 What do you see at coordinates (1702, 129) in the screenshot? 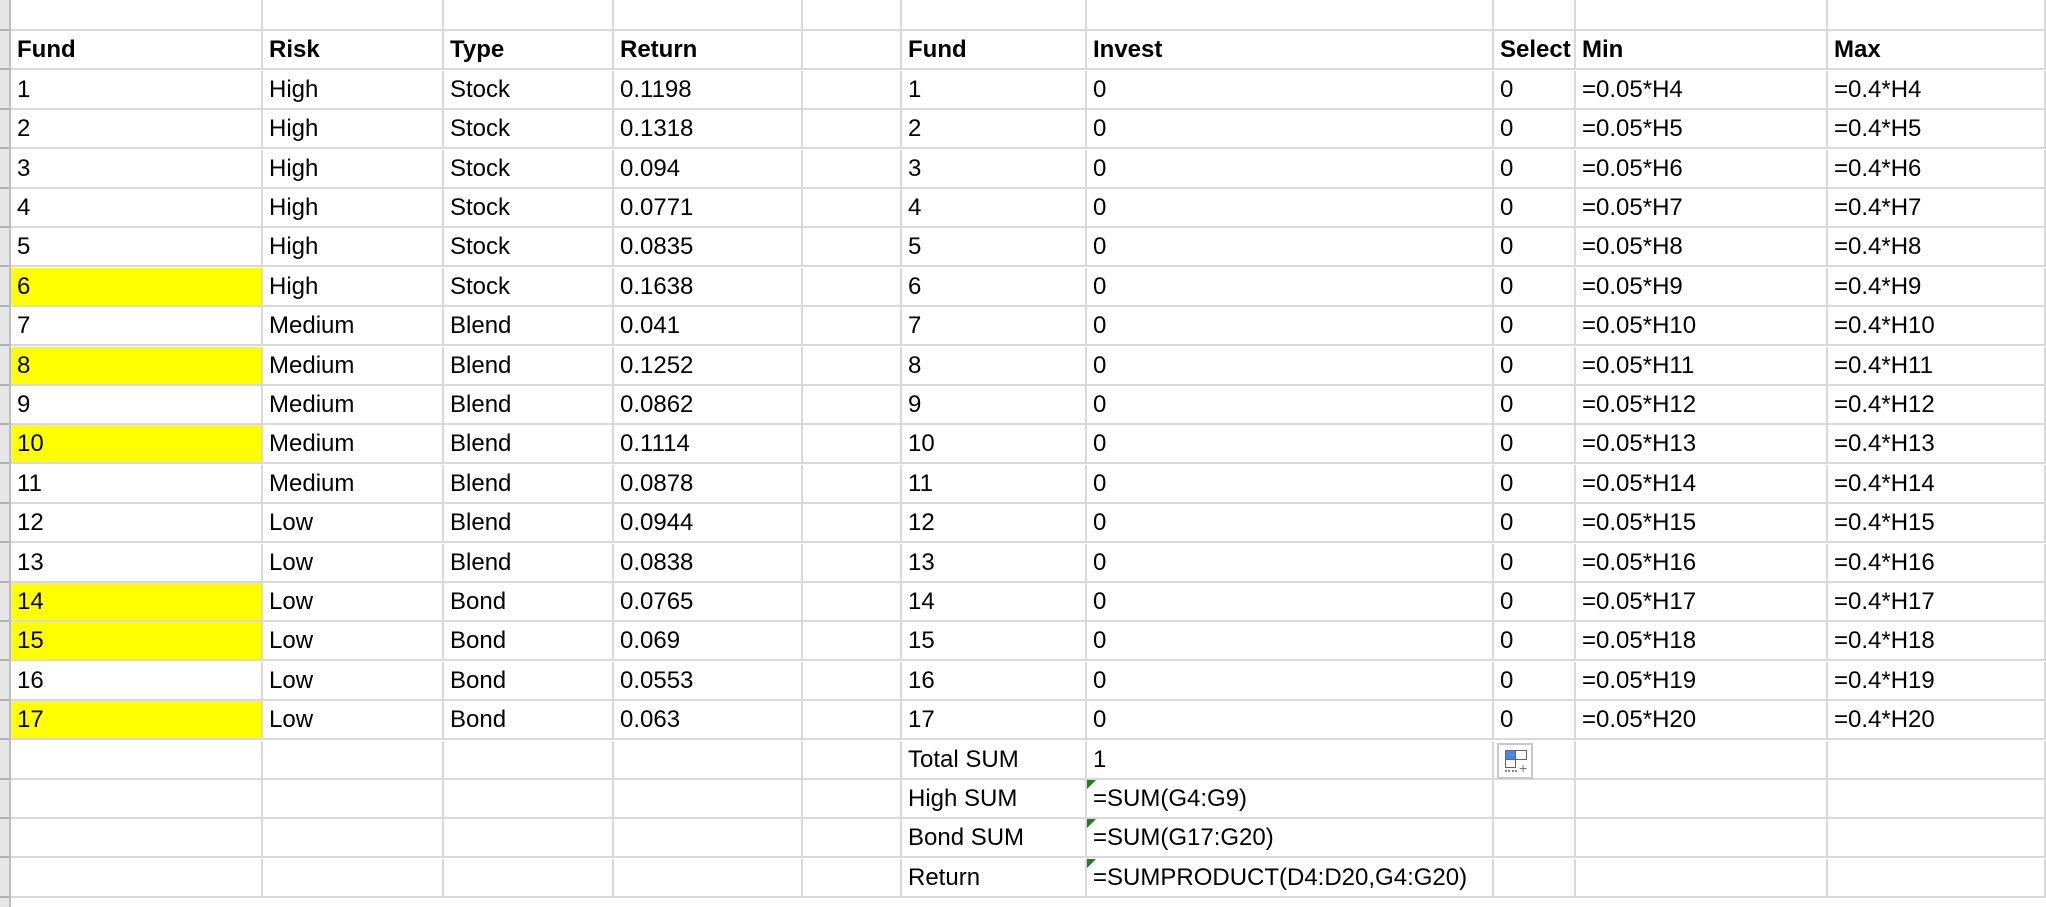
I see `min-formula-cell: =0.05*H5` at bounding box center [1702, 129].